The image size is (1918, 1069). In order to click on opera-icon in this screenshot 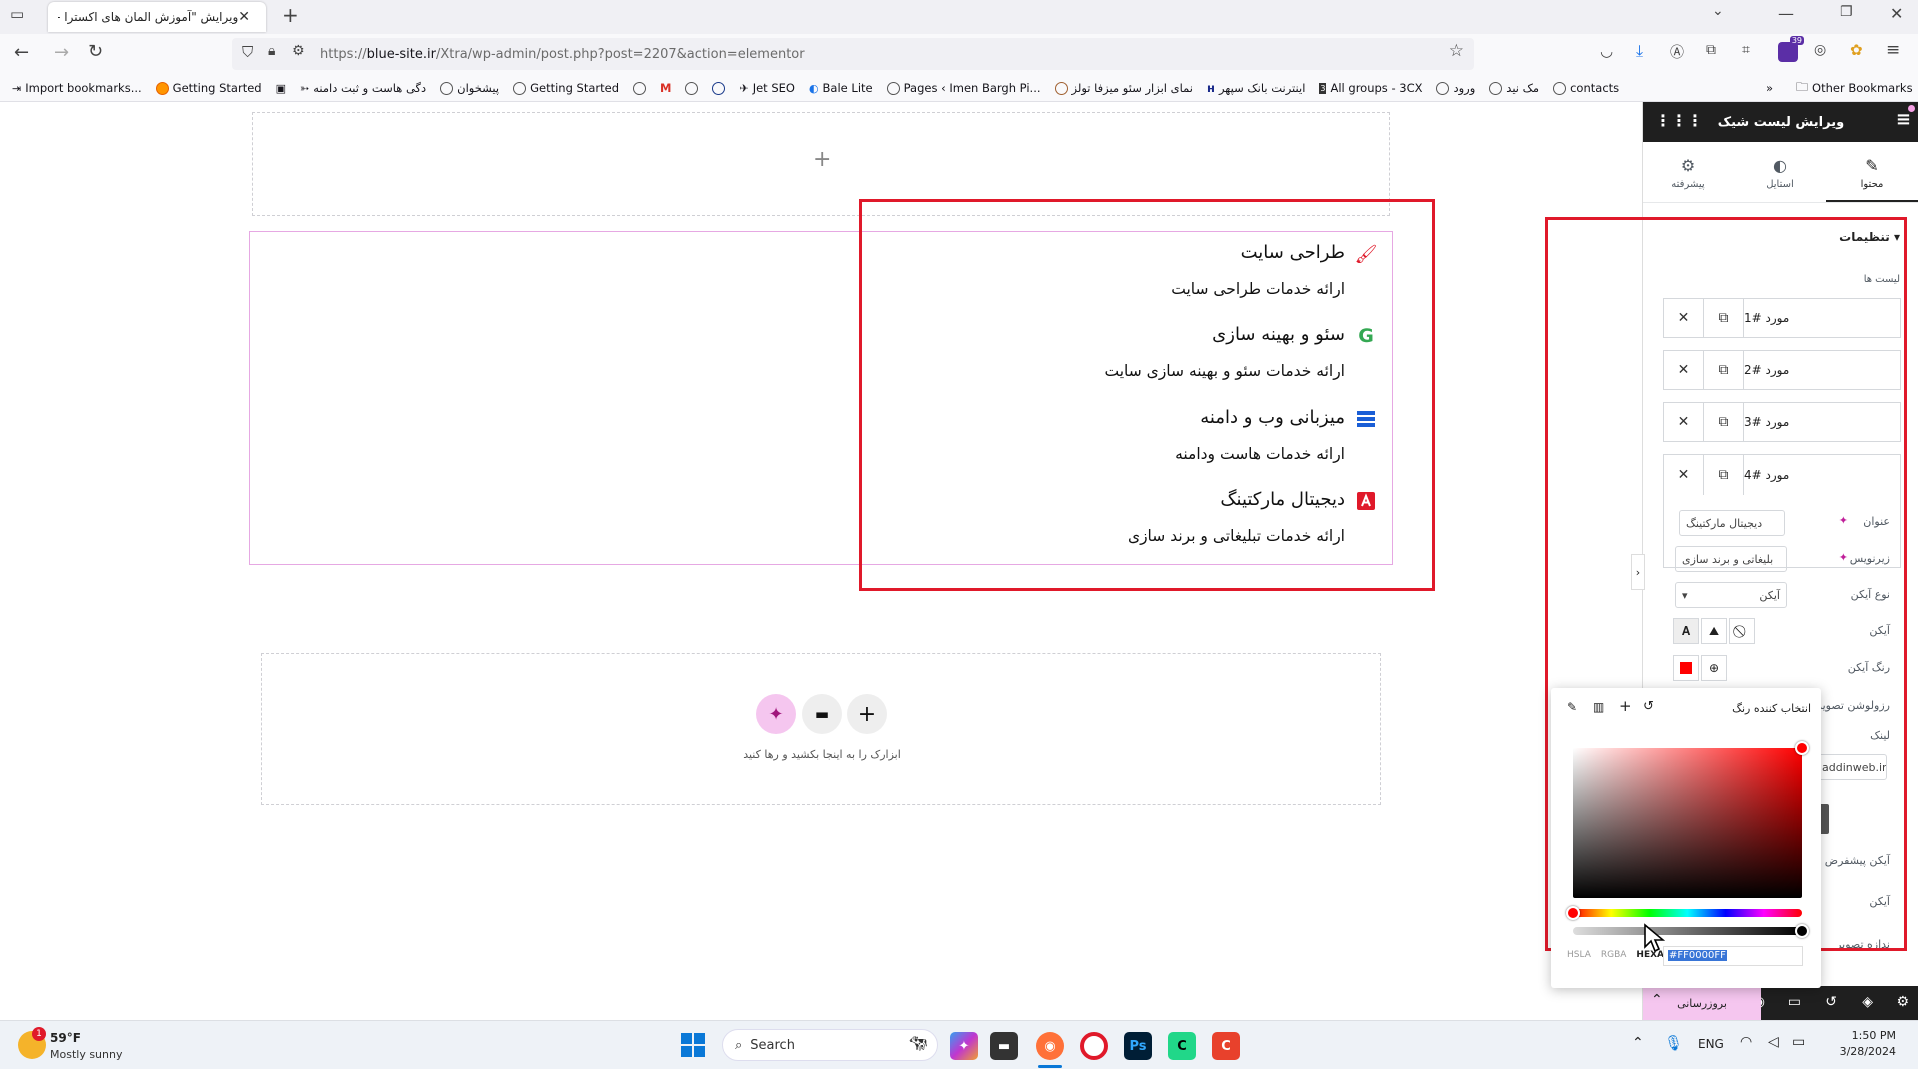, I will do `click(1094, 1046)`.